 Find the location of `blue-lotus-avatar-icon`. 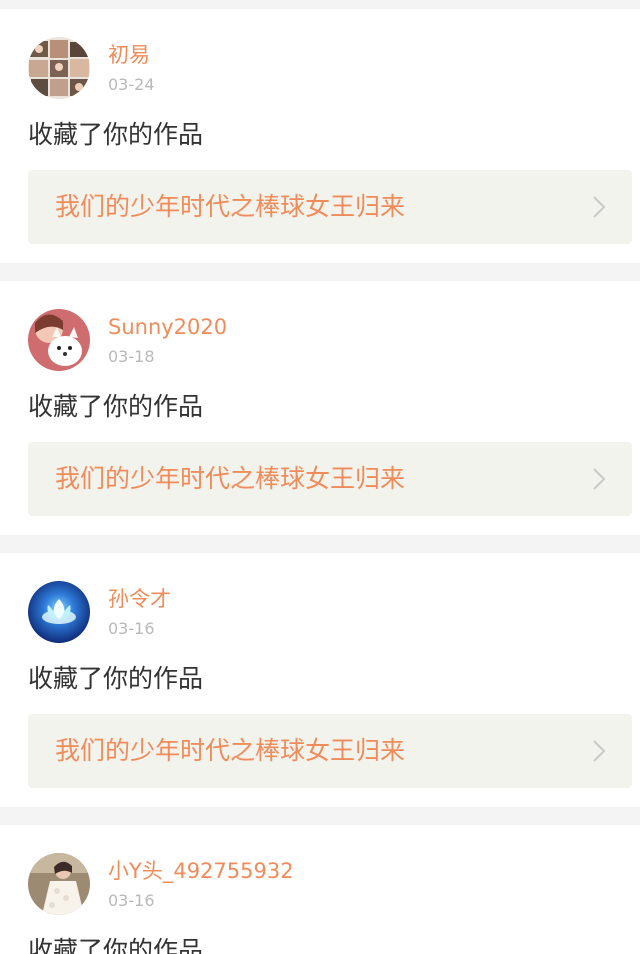

blue-lotus-avatar-icon is located at coordinates (59, 612).